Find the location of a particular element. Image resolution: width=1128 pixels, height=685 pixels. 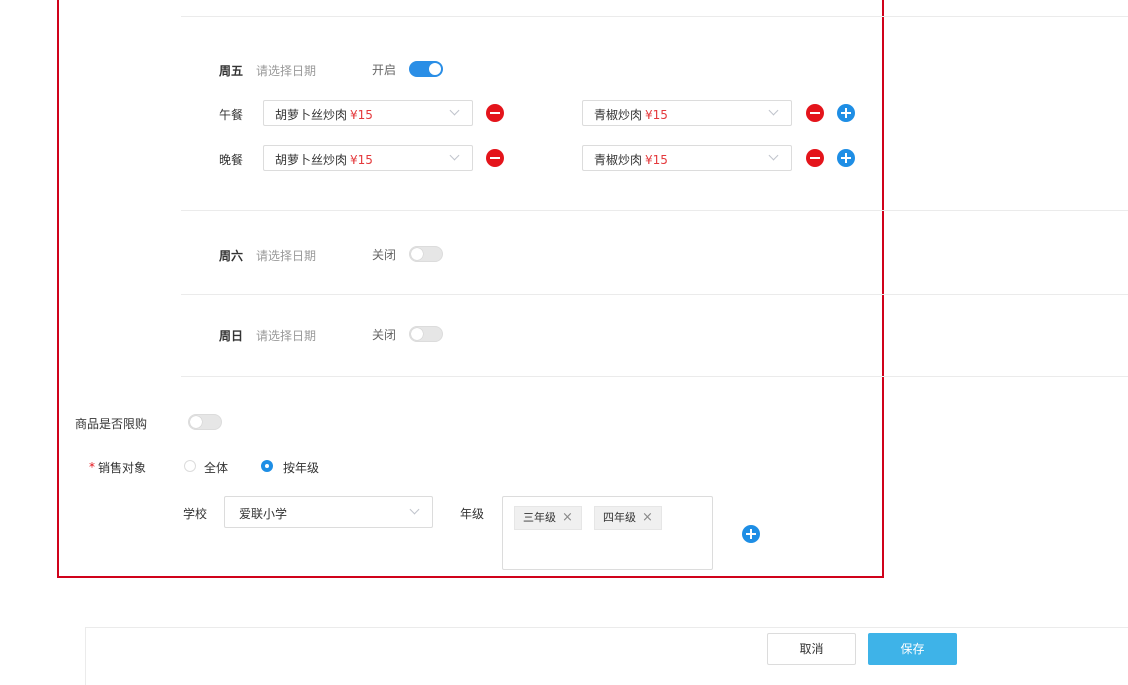

cancel-button: 取消 is located at coordinates (811, 649).